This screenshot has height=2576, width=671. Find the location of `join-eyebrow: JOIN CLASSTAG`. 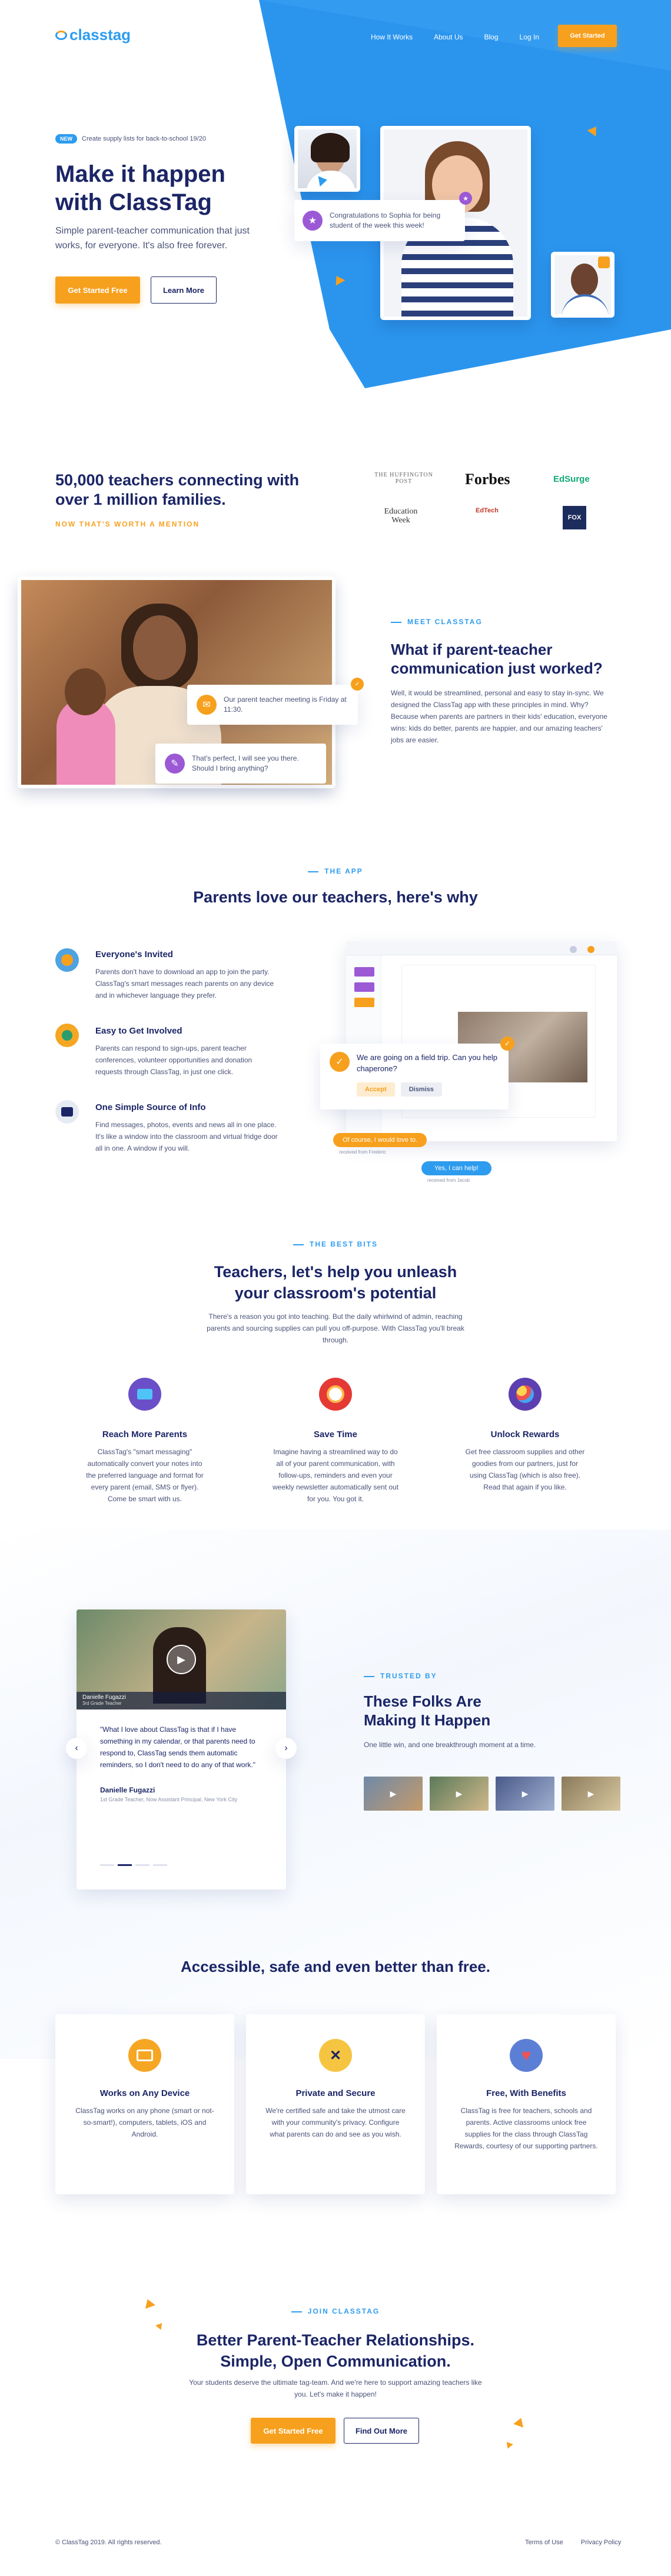

join-eyebrow: JOIN CLASSTAG is located at coordinates (336, 2311).